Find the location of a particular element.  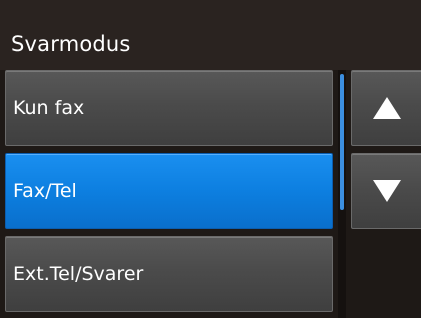

scroll-down-button is located at coordinates (386, 191).